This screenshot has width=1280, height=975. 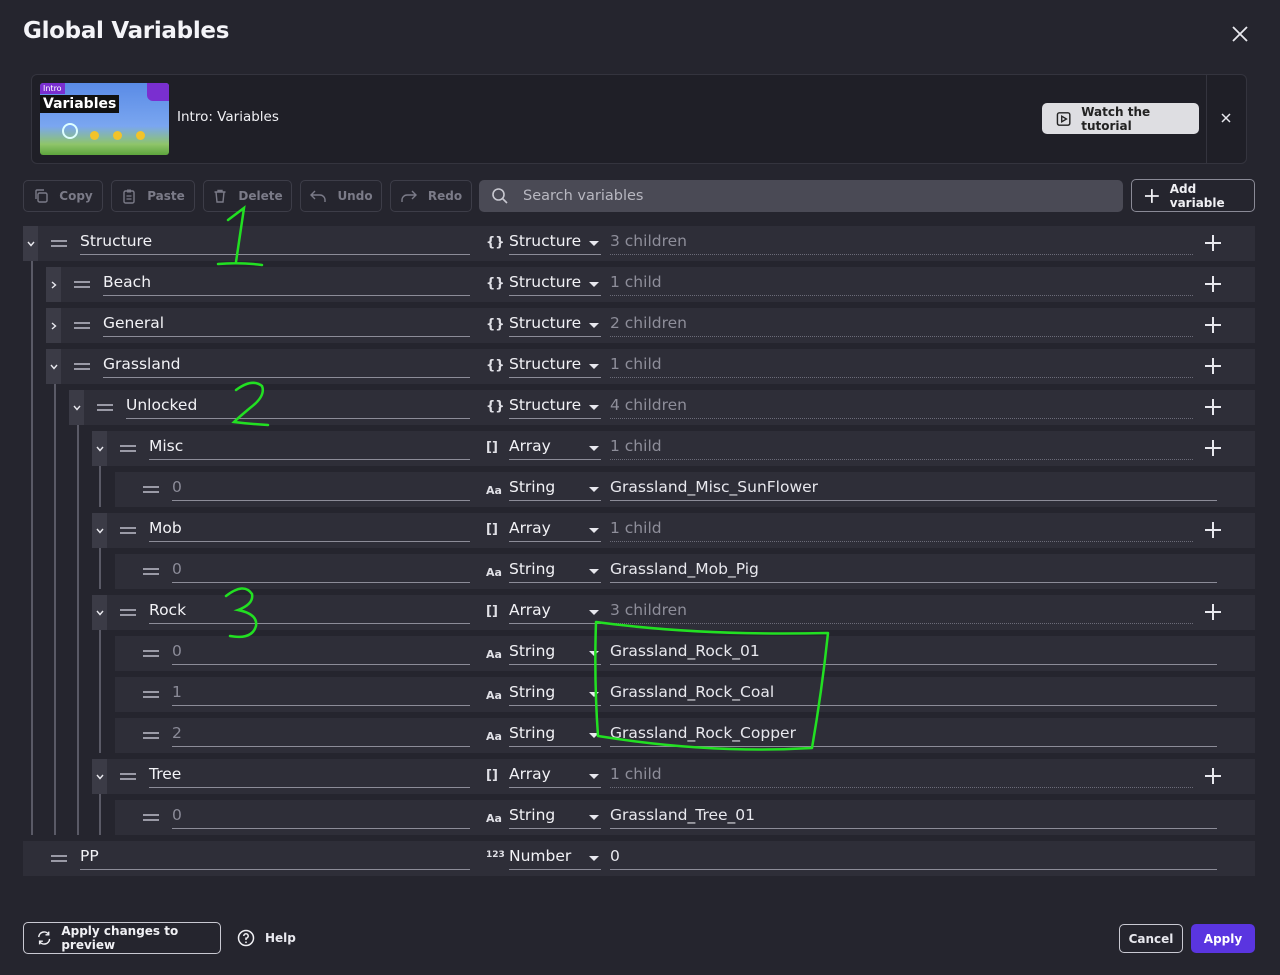 I want to click on copy-button: Copy, so click(x=63, y=196).